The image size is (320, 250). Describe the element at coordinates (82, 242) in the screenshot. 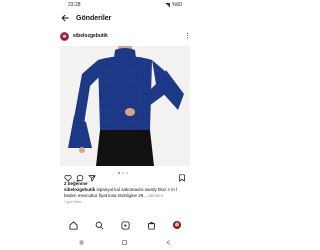

I see `recent-apps-icon` at that location.